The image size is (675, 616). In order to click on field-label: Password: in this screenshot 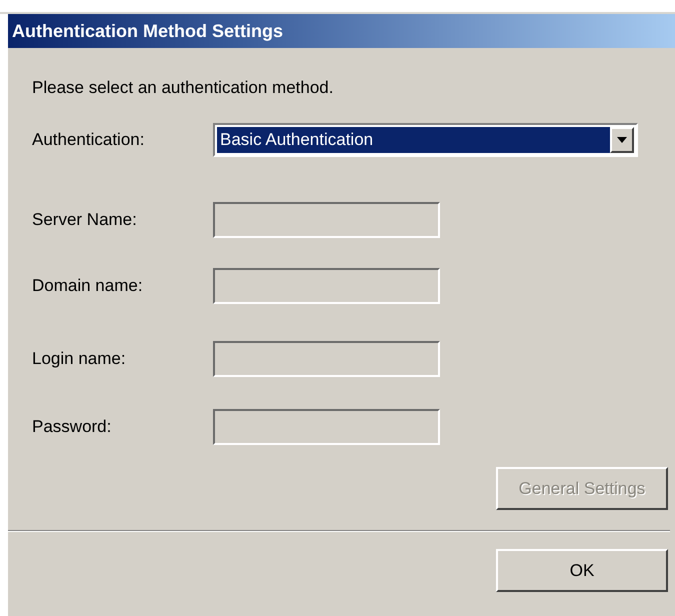, I will do `click(72, 427)`.